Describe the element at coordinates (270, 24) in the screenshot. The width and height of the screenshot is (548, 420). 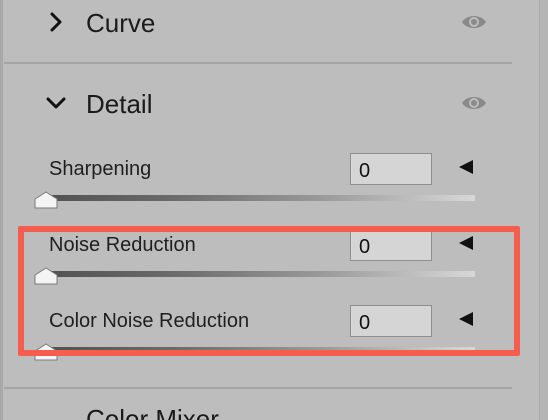
I see `section-header-curve: Curve` at that location.